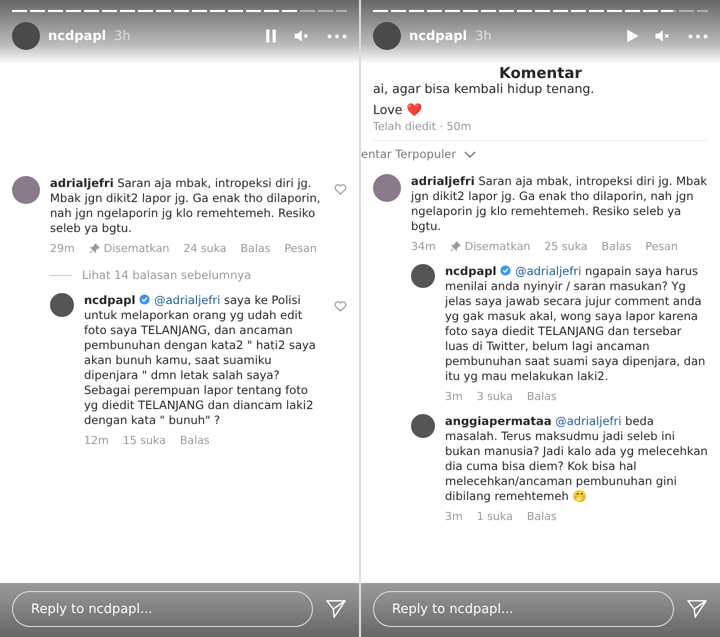 The image size is (720, 637). Describe the element at coordinates (96, 440) in the screenshot. I see `comment-time: 12m` at that location.